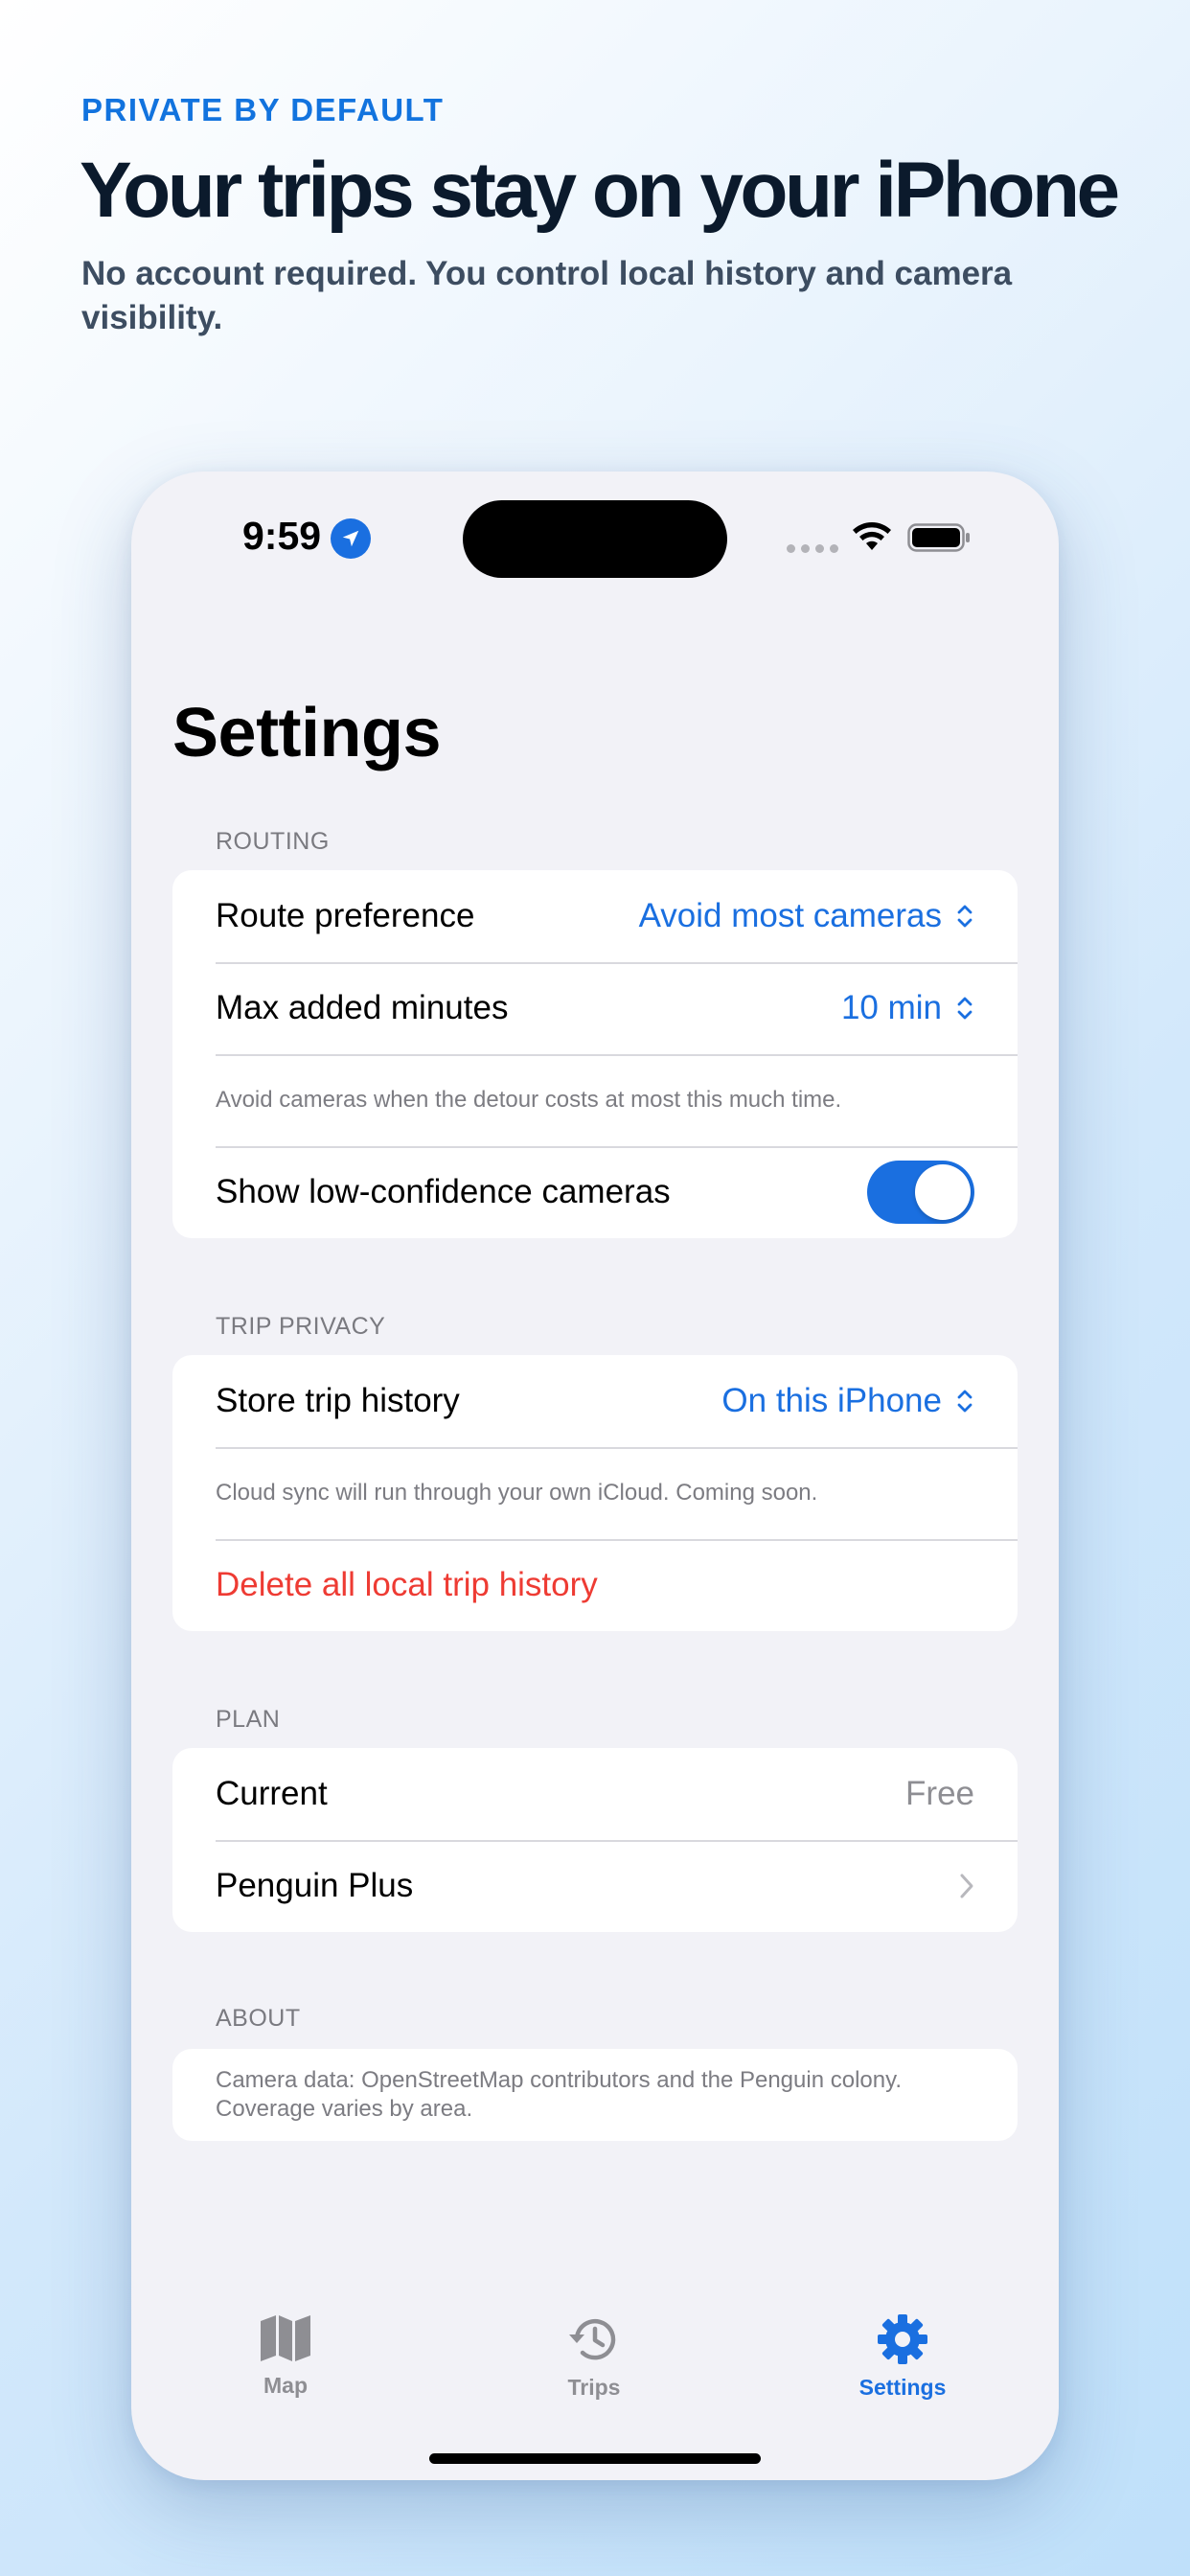  I want to click on status-time: 9:59, so click(282, 536).